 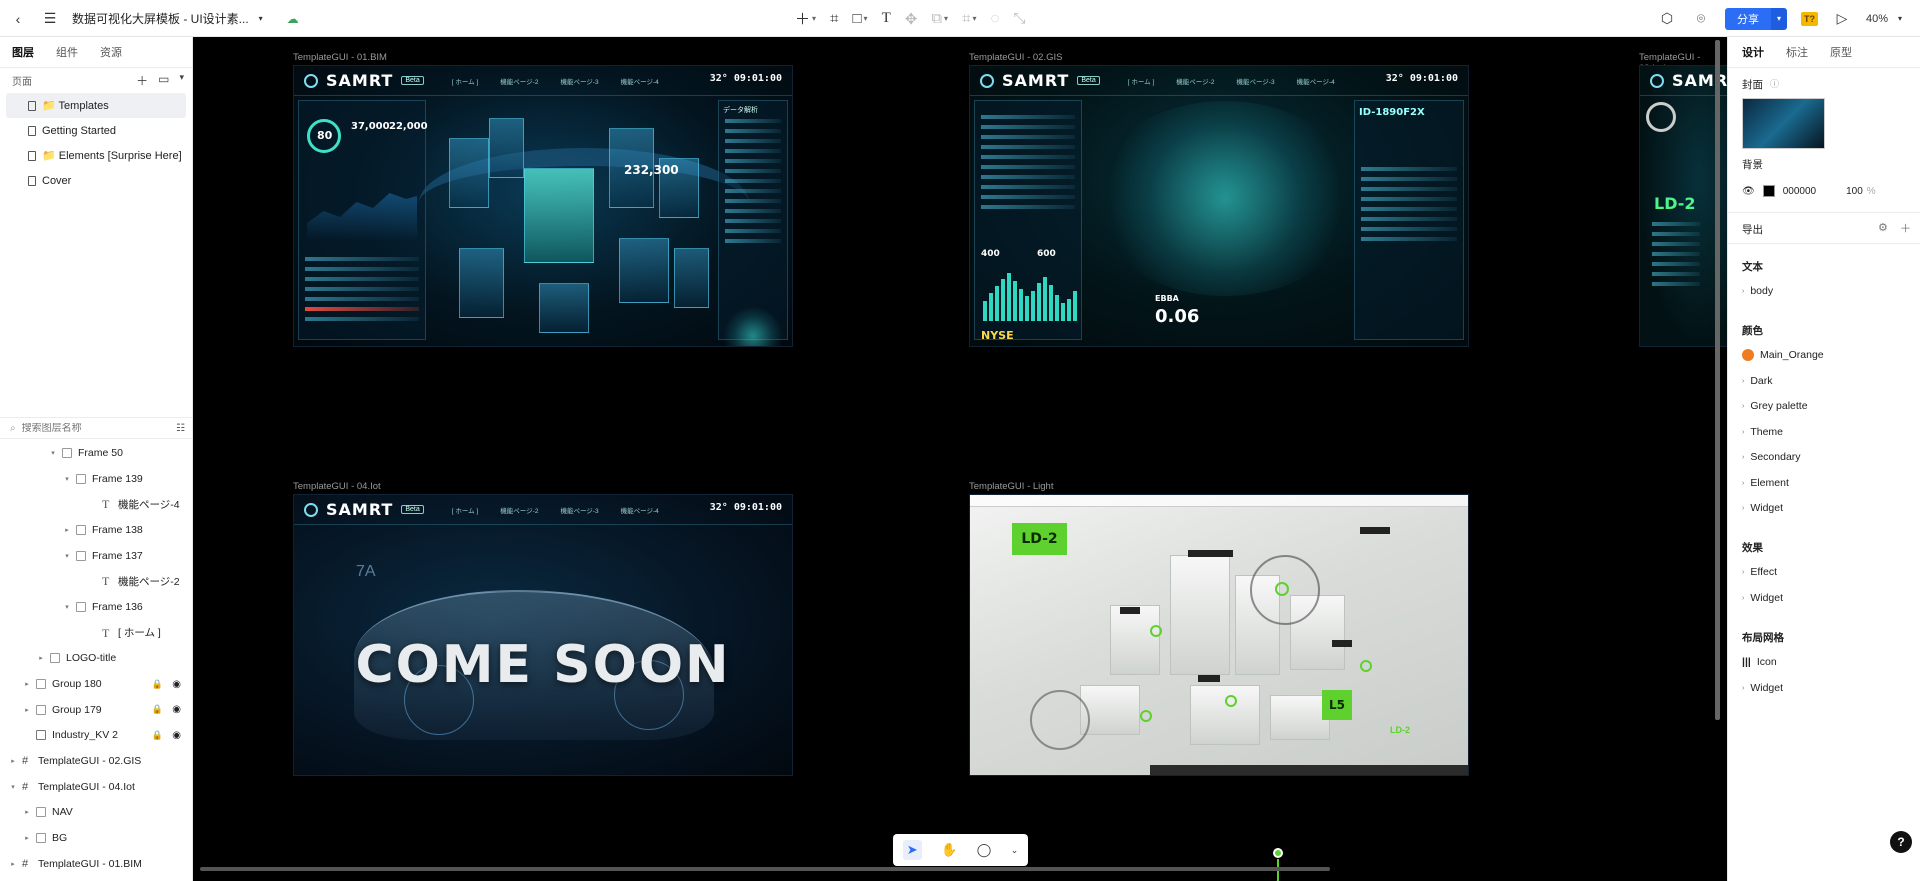 What do you see at coordinates (1757, 381) in the screenshot?
I see `color-dark: › Dark` at bounding box center [1757, 381].